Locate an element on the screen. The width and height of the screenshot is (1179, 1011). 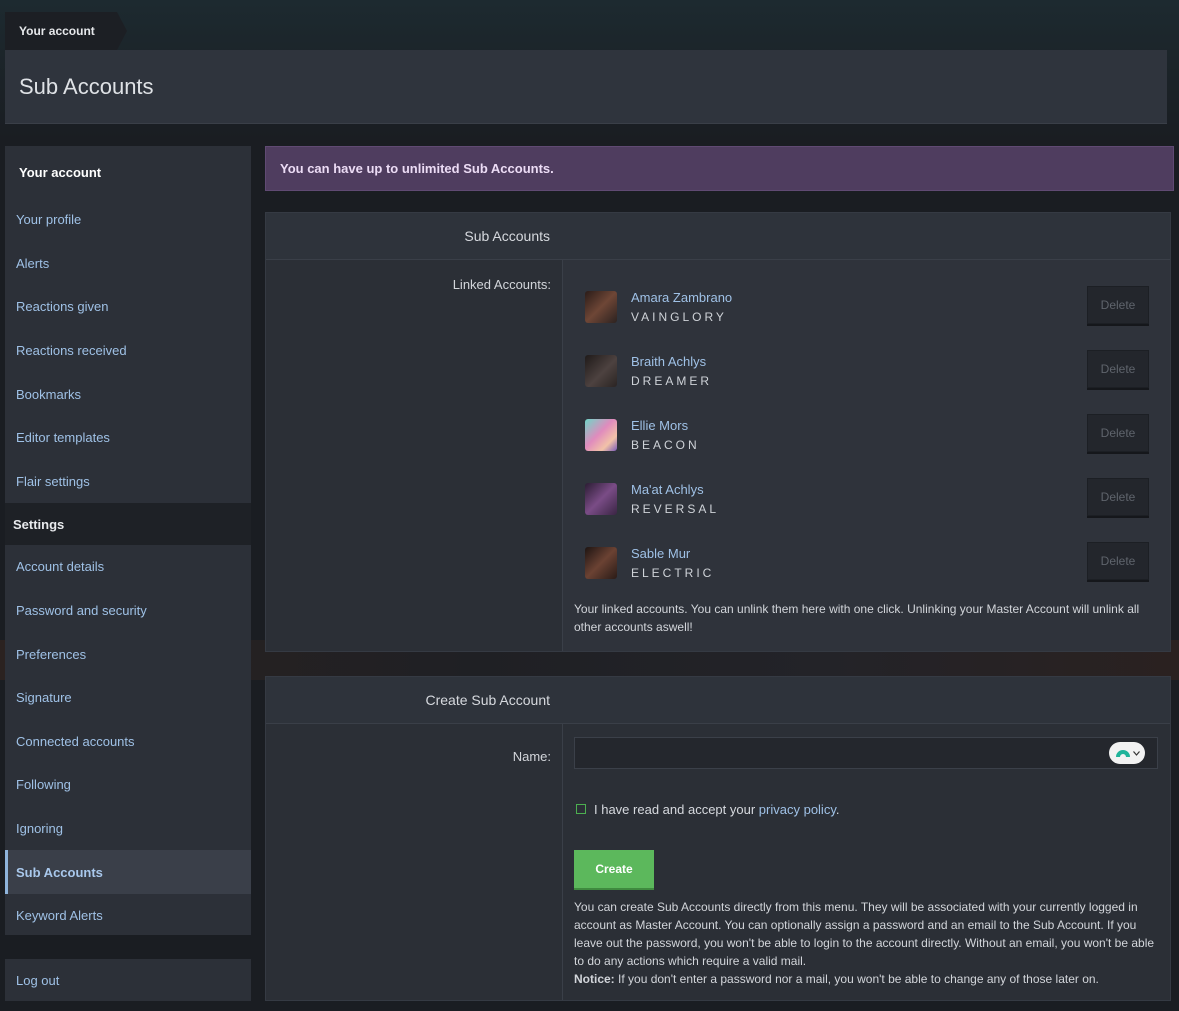
sidebar-heading-settings: Settings is located at coordinates (128, 524).